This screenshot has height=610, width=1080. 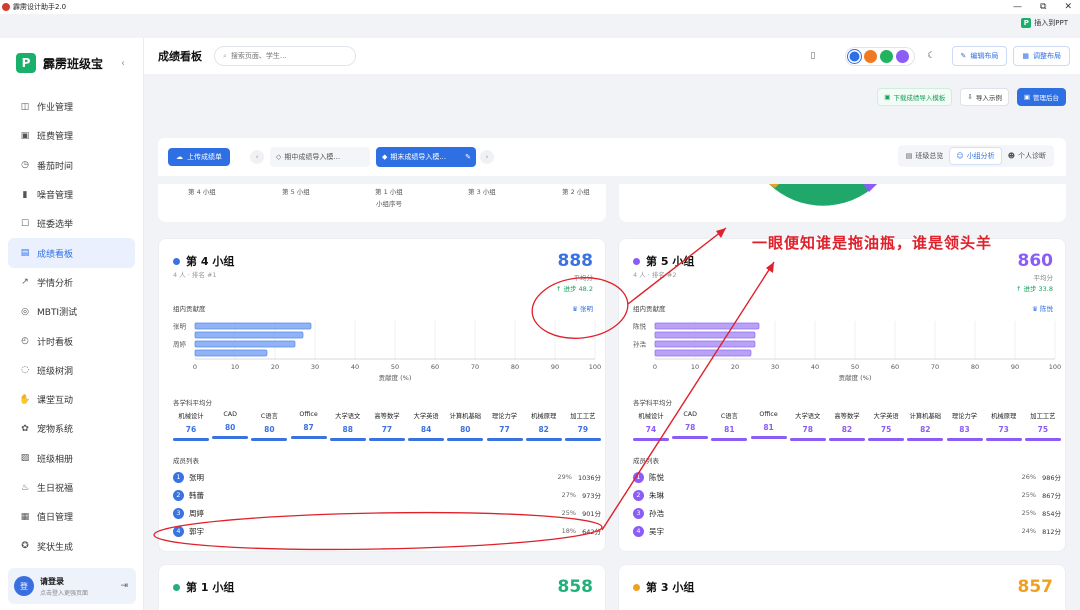 What do you see at coordinates (812, 56) in the screenshot?
I see `sidebar-toggle-icon: ▯` at bounding box center [812, 56].